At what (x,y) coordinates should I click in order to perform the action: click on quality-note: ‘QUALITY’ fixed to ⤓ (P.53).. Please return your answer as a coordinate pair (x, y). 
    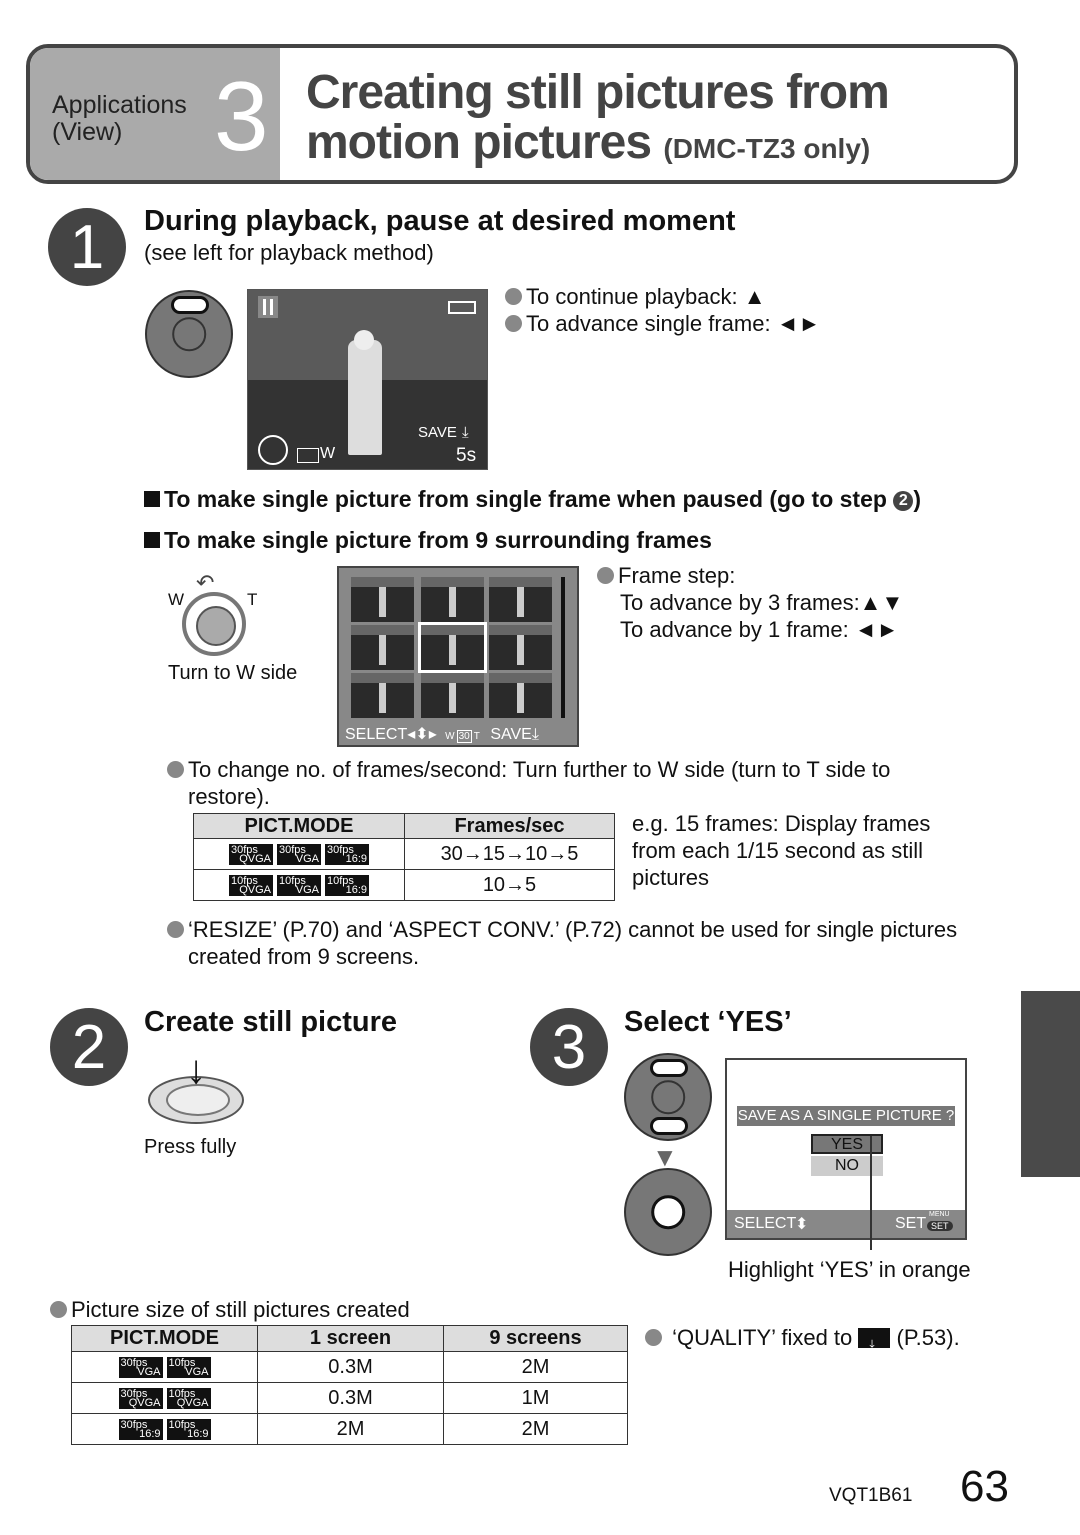
    Looking at the image, I should click on (802, 1337).